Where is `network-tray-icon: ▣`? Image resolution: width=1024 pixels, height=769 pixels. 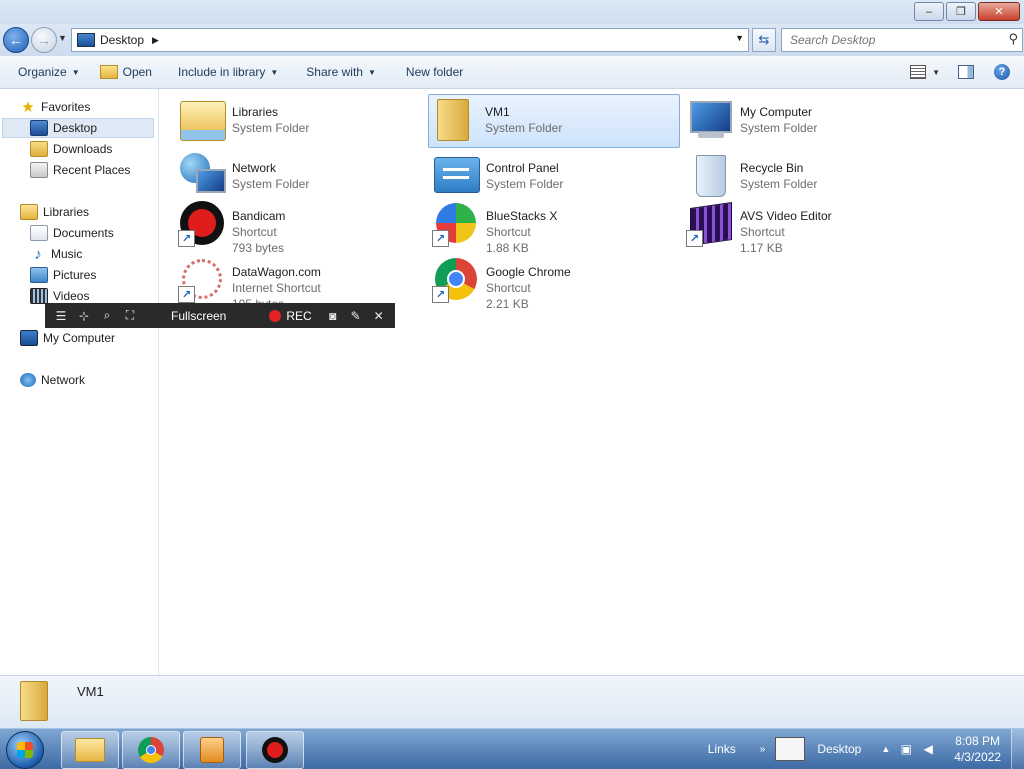 network-tray-icon: ▣ is located at coordinates (906, 749).